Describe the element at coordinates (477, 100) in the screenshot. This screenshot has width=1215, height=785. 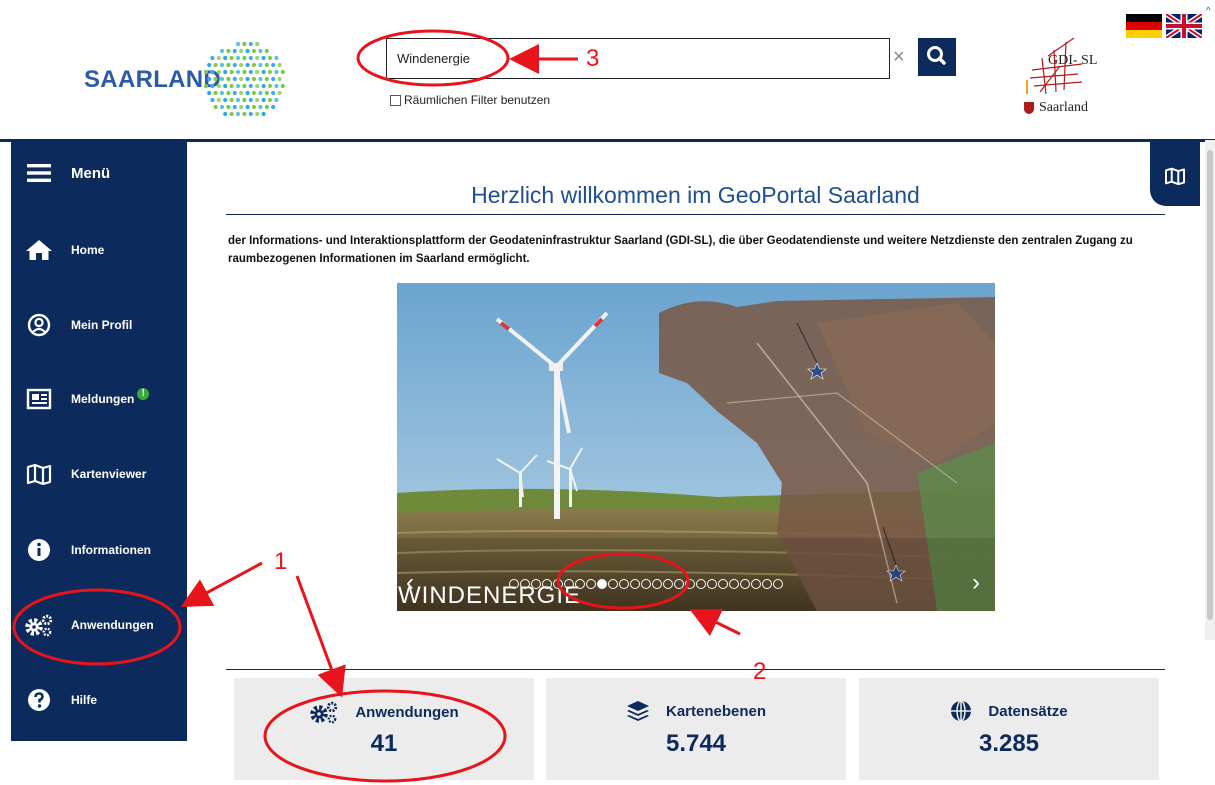
I see `spatial-filter-label: Räumlichen Filter benutzen` at that location.